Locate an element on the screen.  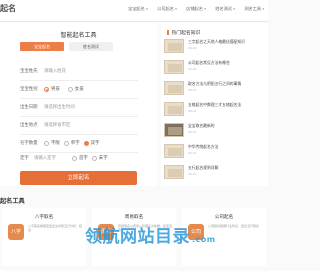
article-title: 五格起名中数理三才五格起名法 is located at coordinates (215, 104).